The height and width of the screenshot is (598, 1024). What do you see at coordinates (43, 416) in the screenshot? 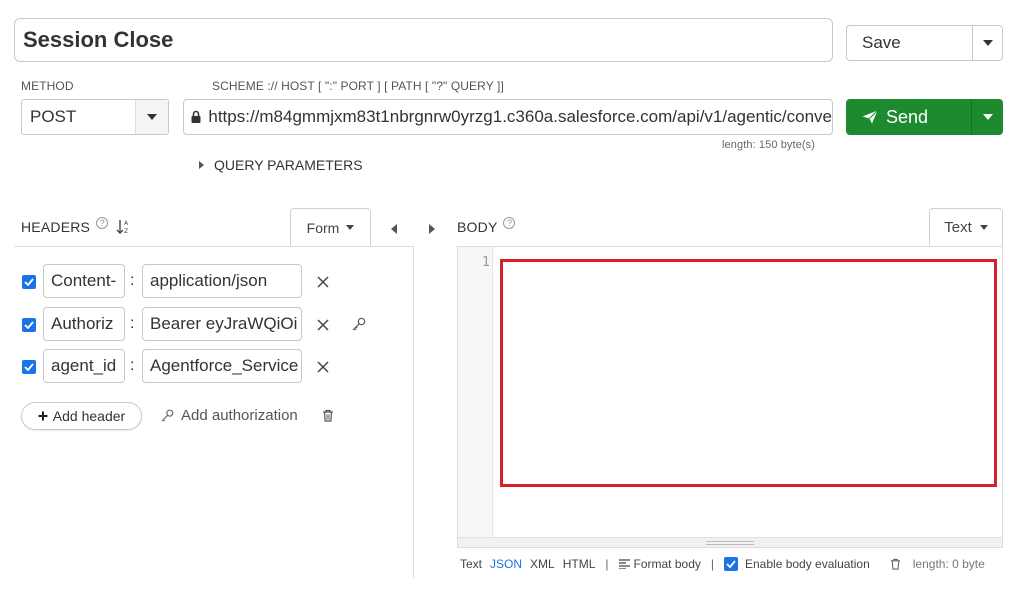
I see `plus-icon` at bounding box center [43, 416].